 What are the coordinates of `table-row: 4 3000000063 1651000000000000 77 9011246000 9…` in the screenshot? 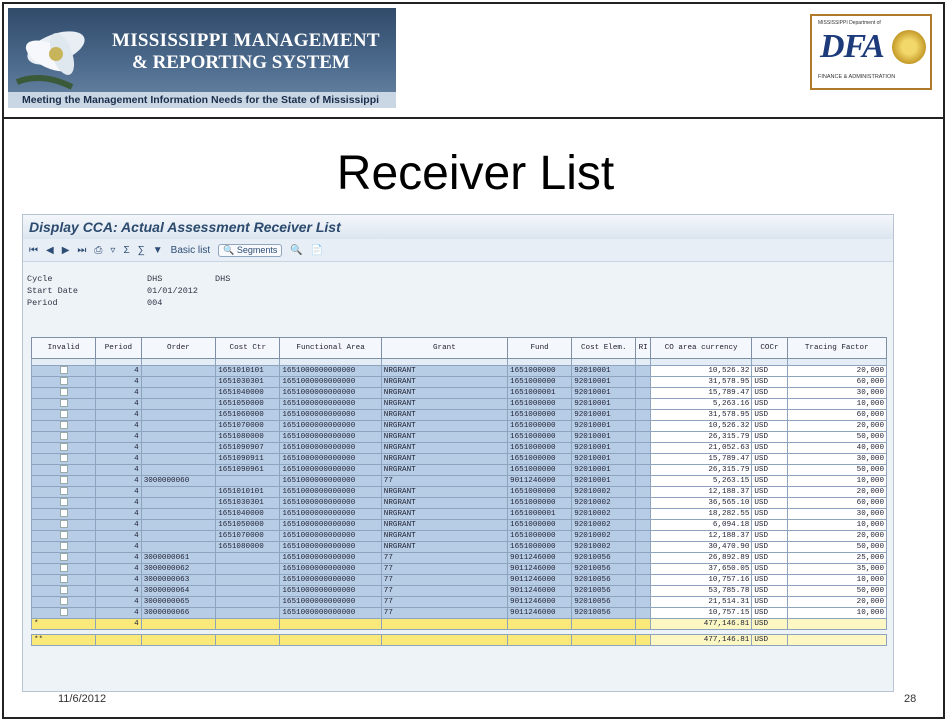 It's located at (459, 580).